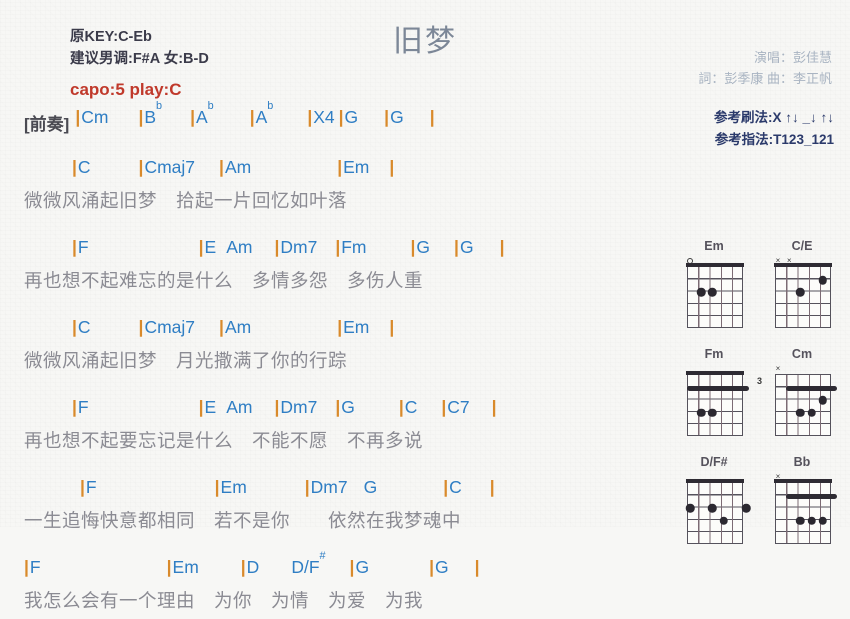 This screenshot has height=619, width=850. Describe the element at coordinates (262, 114) in the screenshot. I see `chord-token: |Ab` at that location.